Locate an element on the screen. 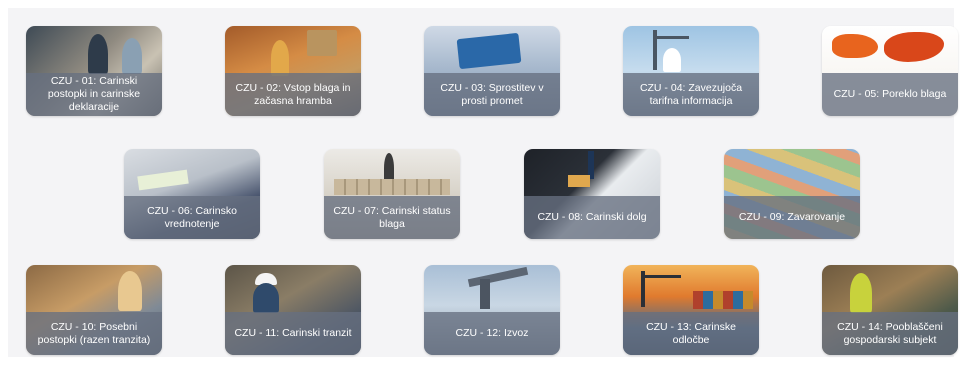 The height and width of the screenshot is (365, 962). tile-czu-07: CZU - 07: Carinski status blaga is located at coordinates (392, 194).